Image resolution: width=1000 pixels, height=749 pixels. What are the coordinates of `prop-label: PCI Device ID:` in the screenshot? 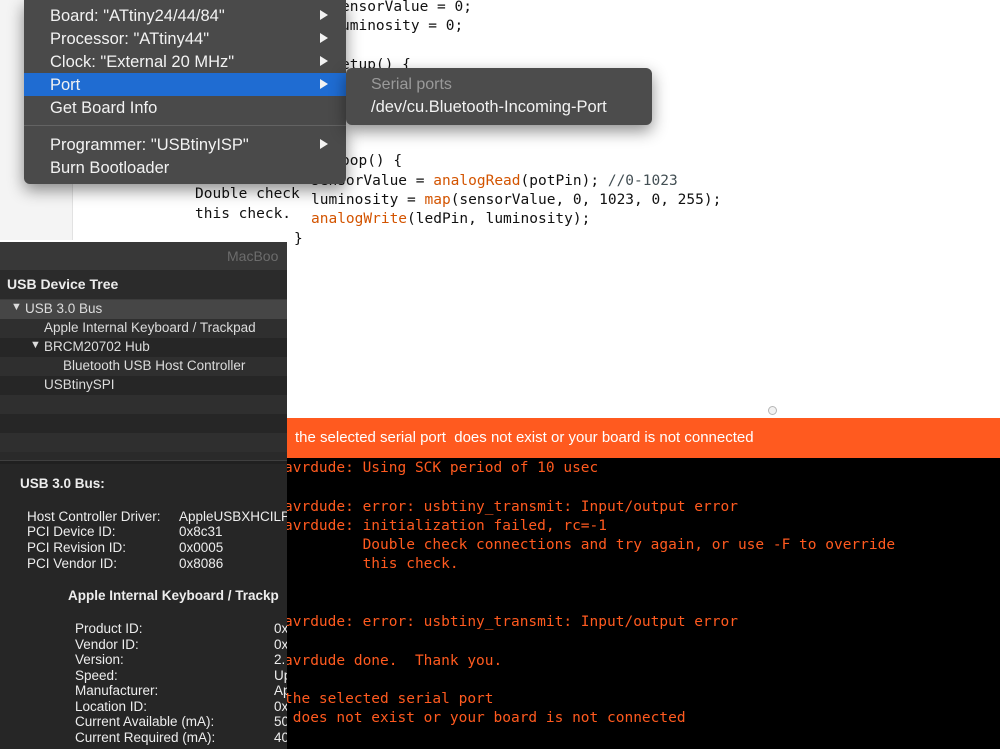 It's located at (71, 531).